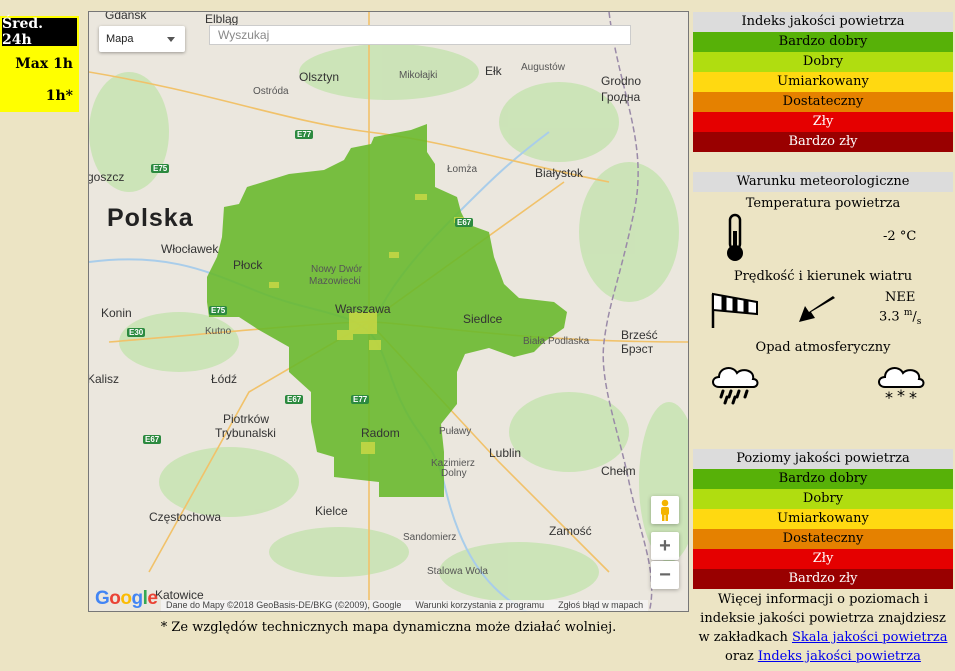 Image resolution: width=955 pixels, height=671 pixels. Describe the element at coordinates (363, 309) in the screenshot. I see `map-label-warszawa: Warszawa` at that location.